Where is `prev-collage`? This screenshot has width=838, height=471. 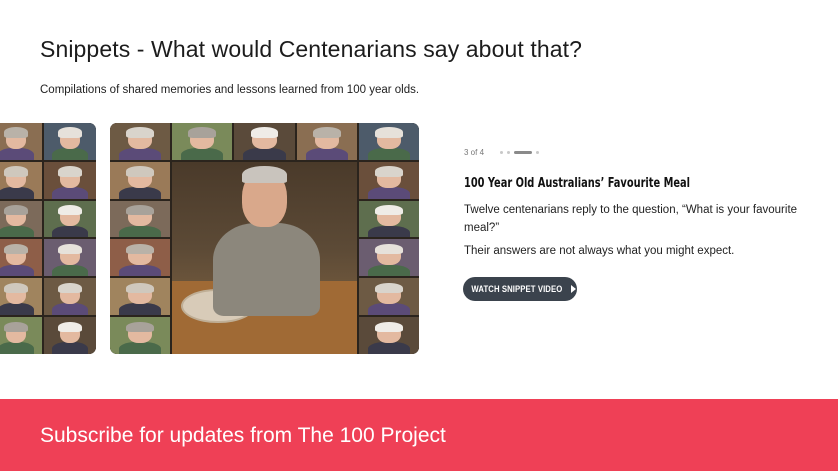
prev-collage is located at coordinates (48, 238).